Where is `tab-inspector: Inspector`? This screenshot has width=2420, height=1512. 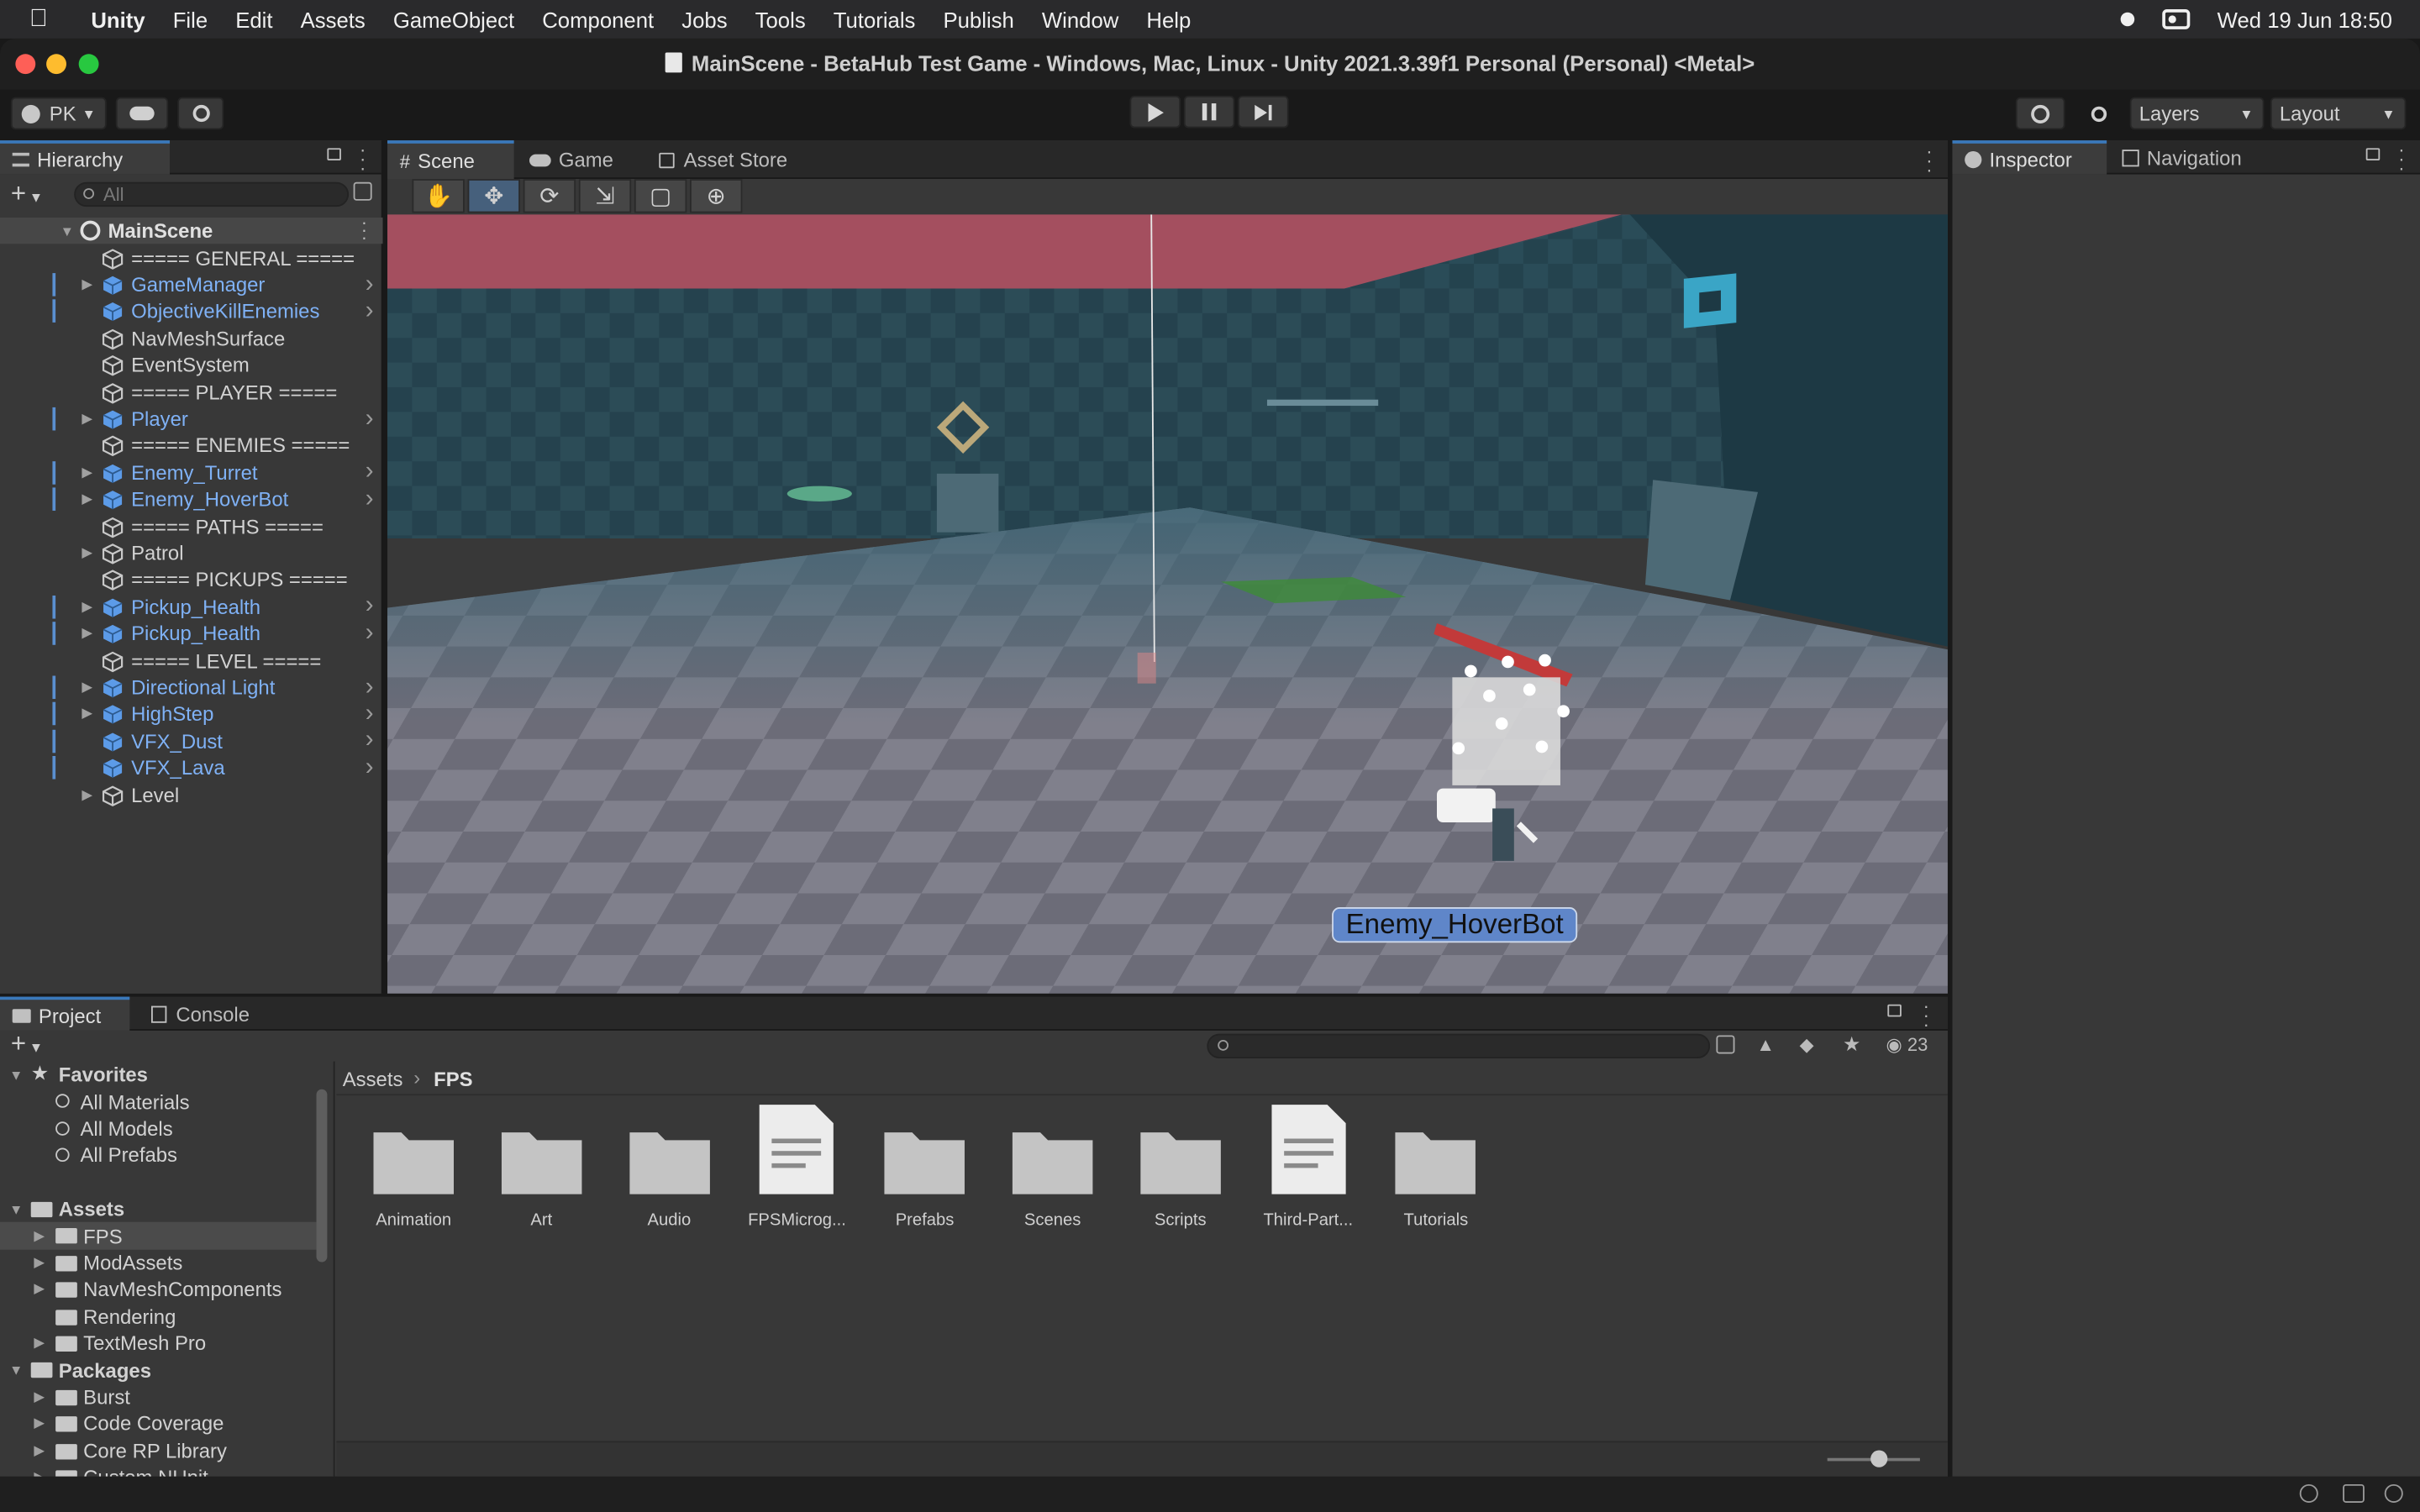 tab-inspector: Inspector is located at coordinates (2030, 157).